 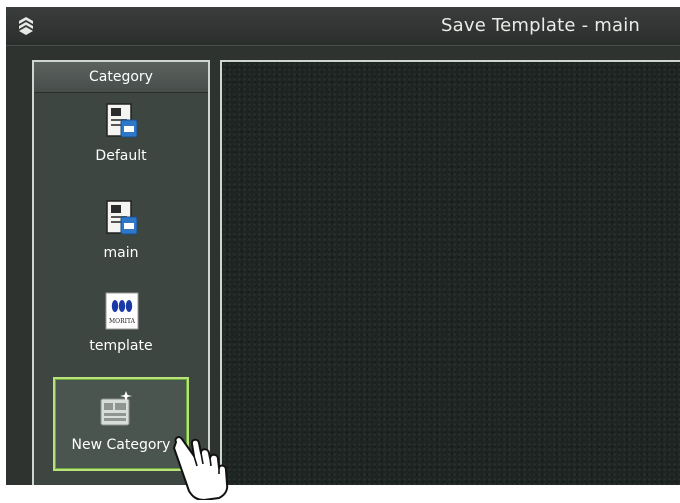 I want to click on category-label: Default, so click(x=121, y=156).